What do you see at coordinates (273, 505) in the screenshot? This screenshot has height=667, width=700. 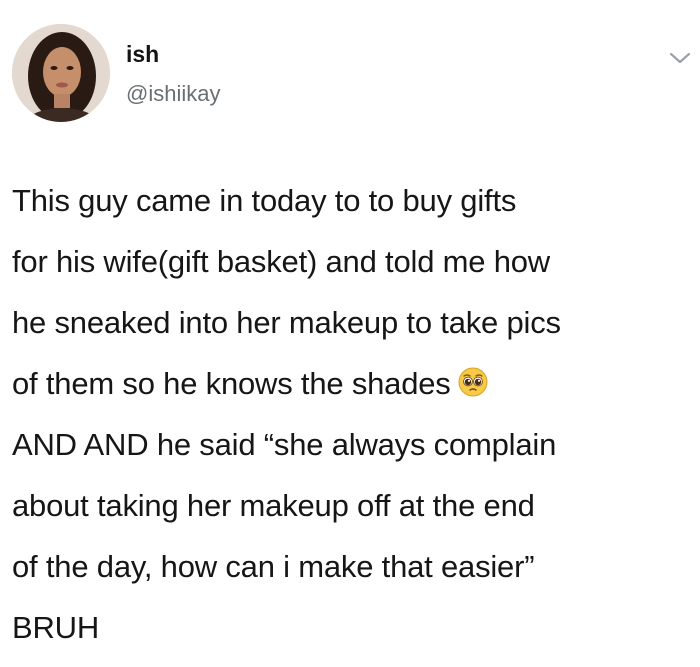 I see `tweet-line: about taking her makeup off at the end` at bounding box center [273, 505].